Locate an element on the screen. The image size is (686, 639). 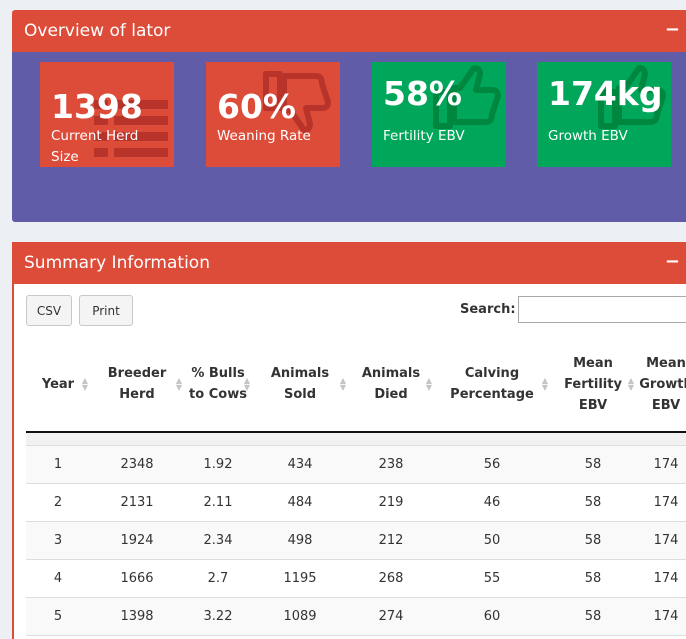
csv-button: CSV is located at coordinates (49, 310).